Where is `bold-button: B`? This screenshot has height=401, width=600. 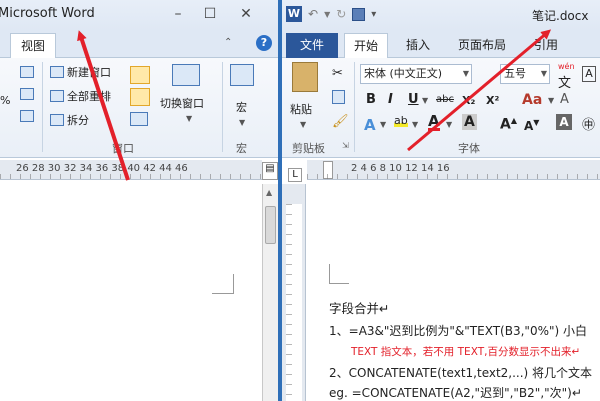 bold-button: B is located at coordinates (371, 99).